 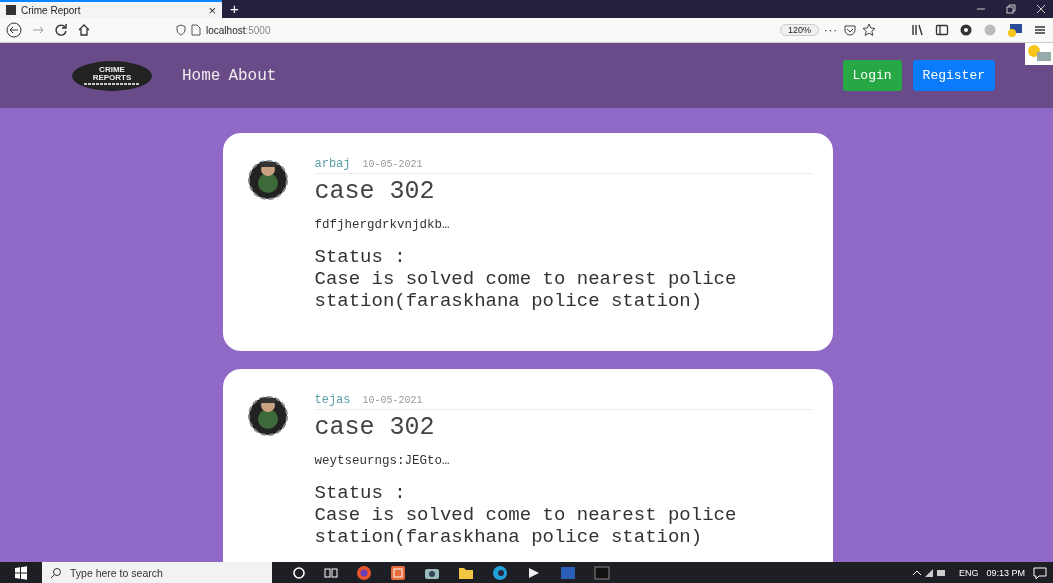 I want to click on browser-app-icon, so click(x=364, y=572).